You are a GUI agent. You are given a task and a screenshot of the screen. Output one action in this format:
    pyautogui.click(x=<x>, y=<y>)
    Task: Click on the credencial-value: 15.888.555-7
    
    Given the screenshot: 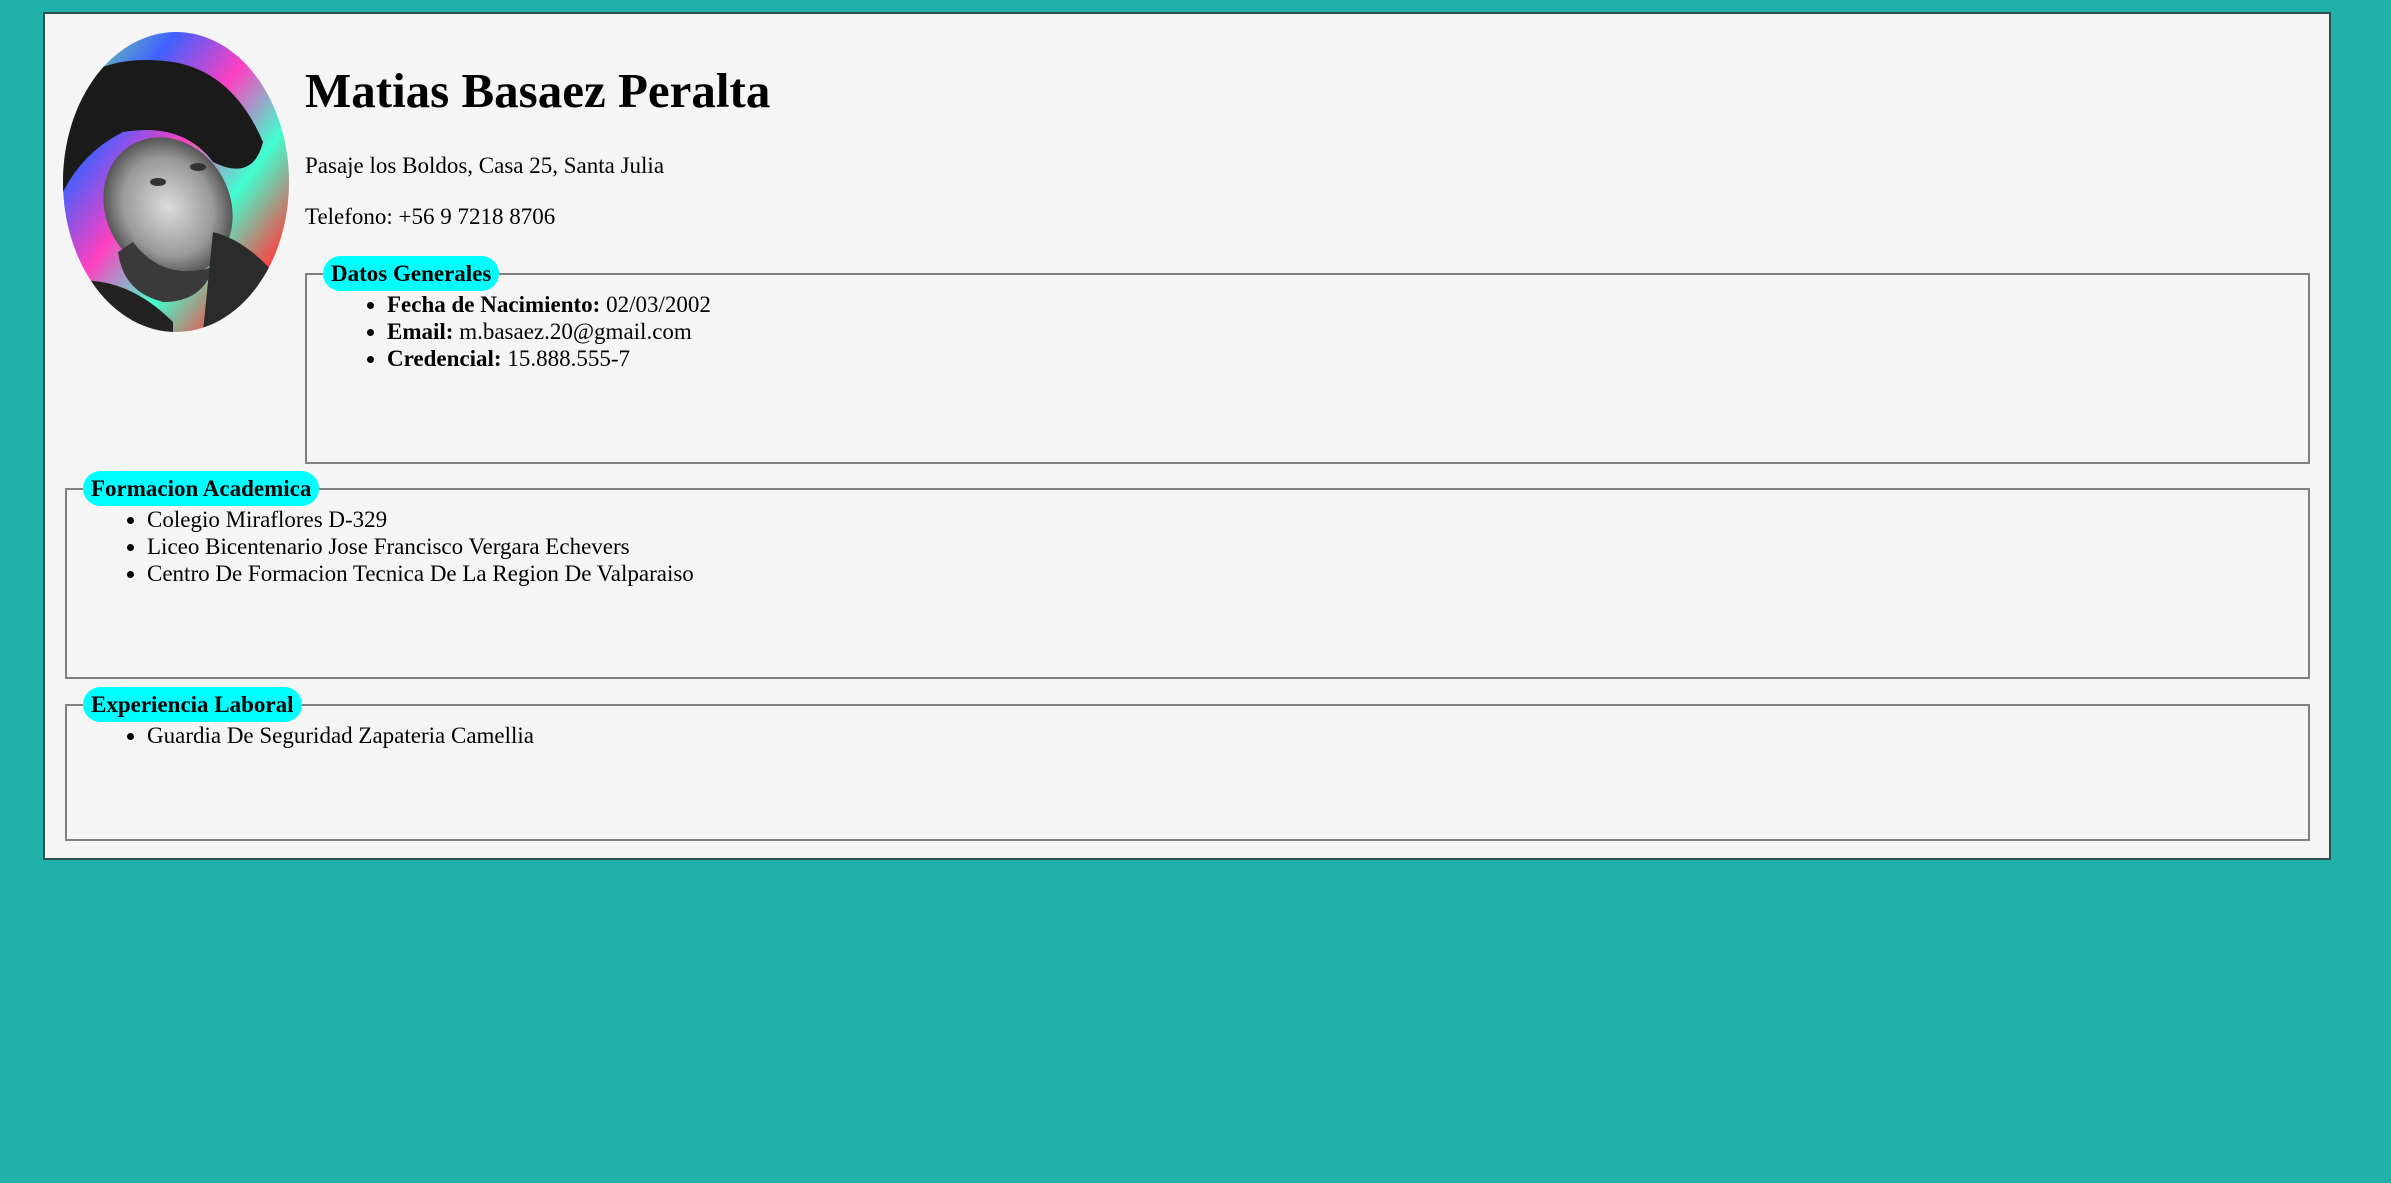 What is the action you would take?
    pyautogui.click(x=568, y=358)
    